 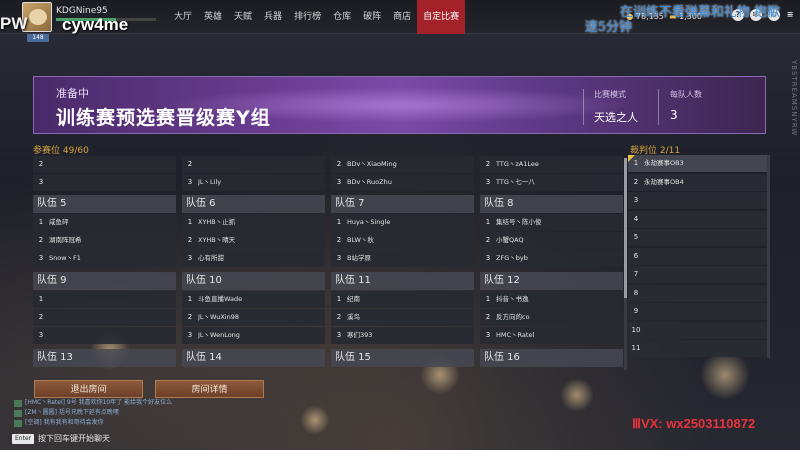 What do you see at coordinates (441, 17) in the screenshot?
I see `nav-item-custom-match: 自定比赛` at bounding box center [441, 17].